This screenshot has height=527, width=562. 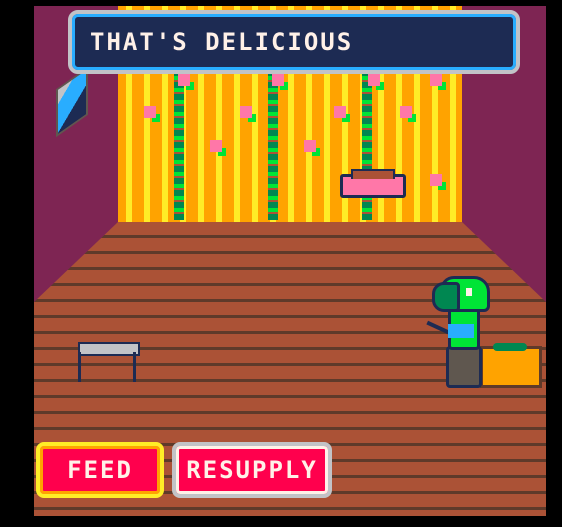 What do you see at coordinates (252, 470) in the screenshot?
I see `resupply-button: RESUPPLY` at bounding box center [252, 470].